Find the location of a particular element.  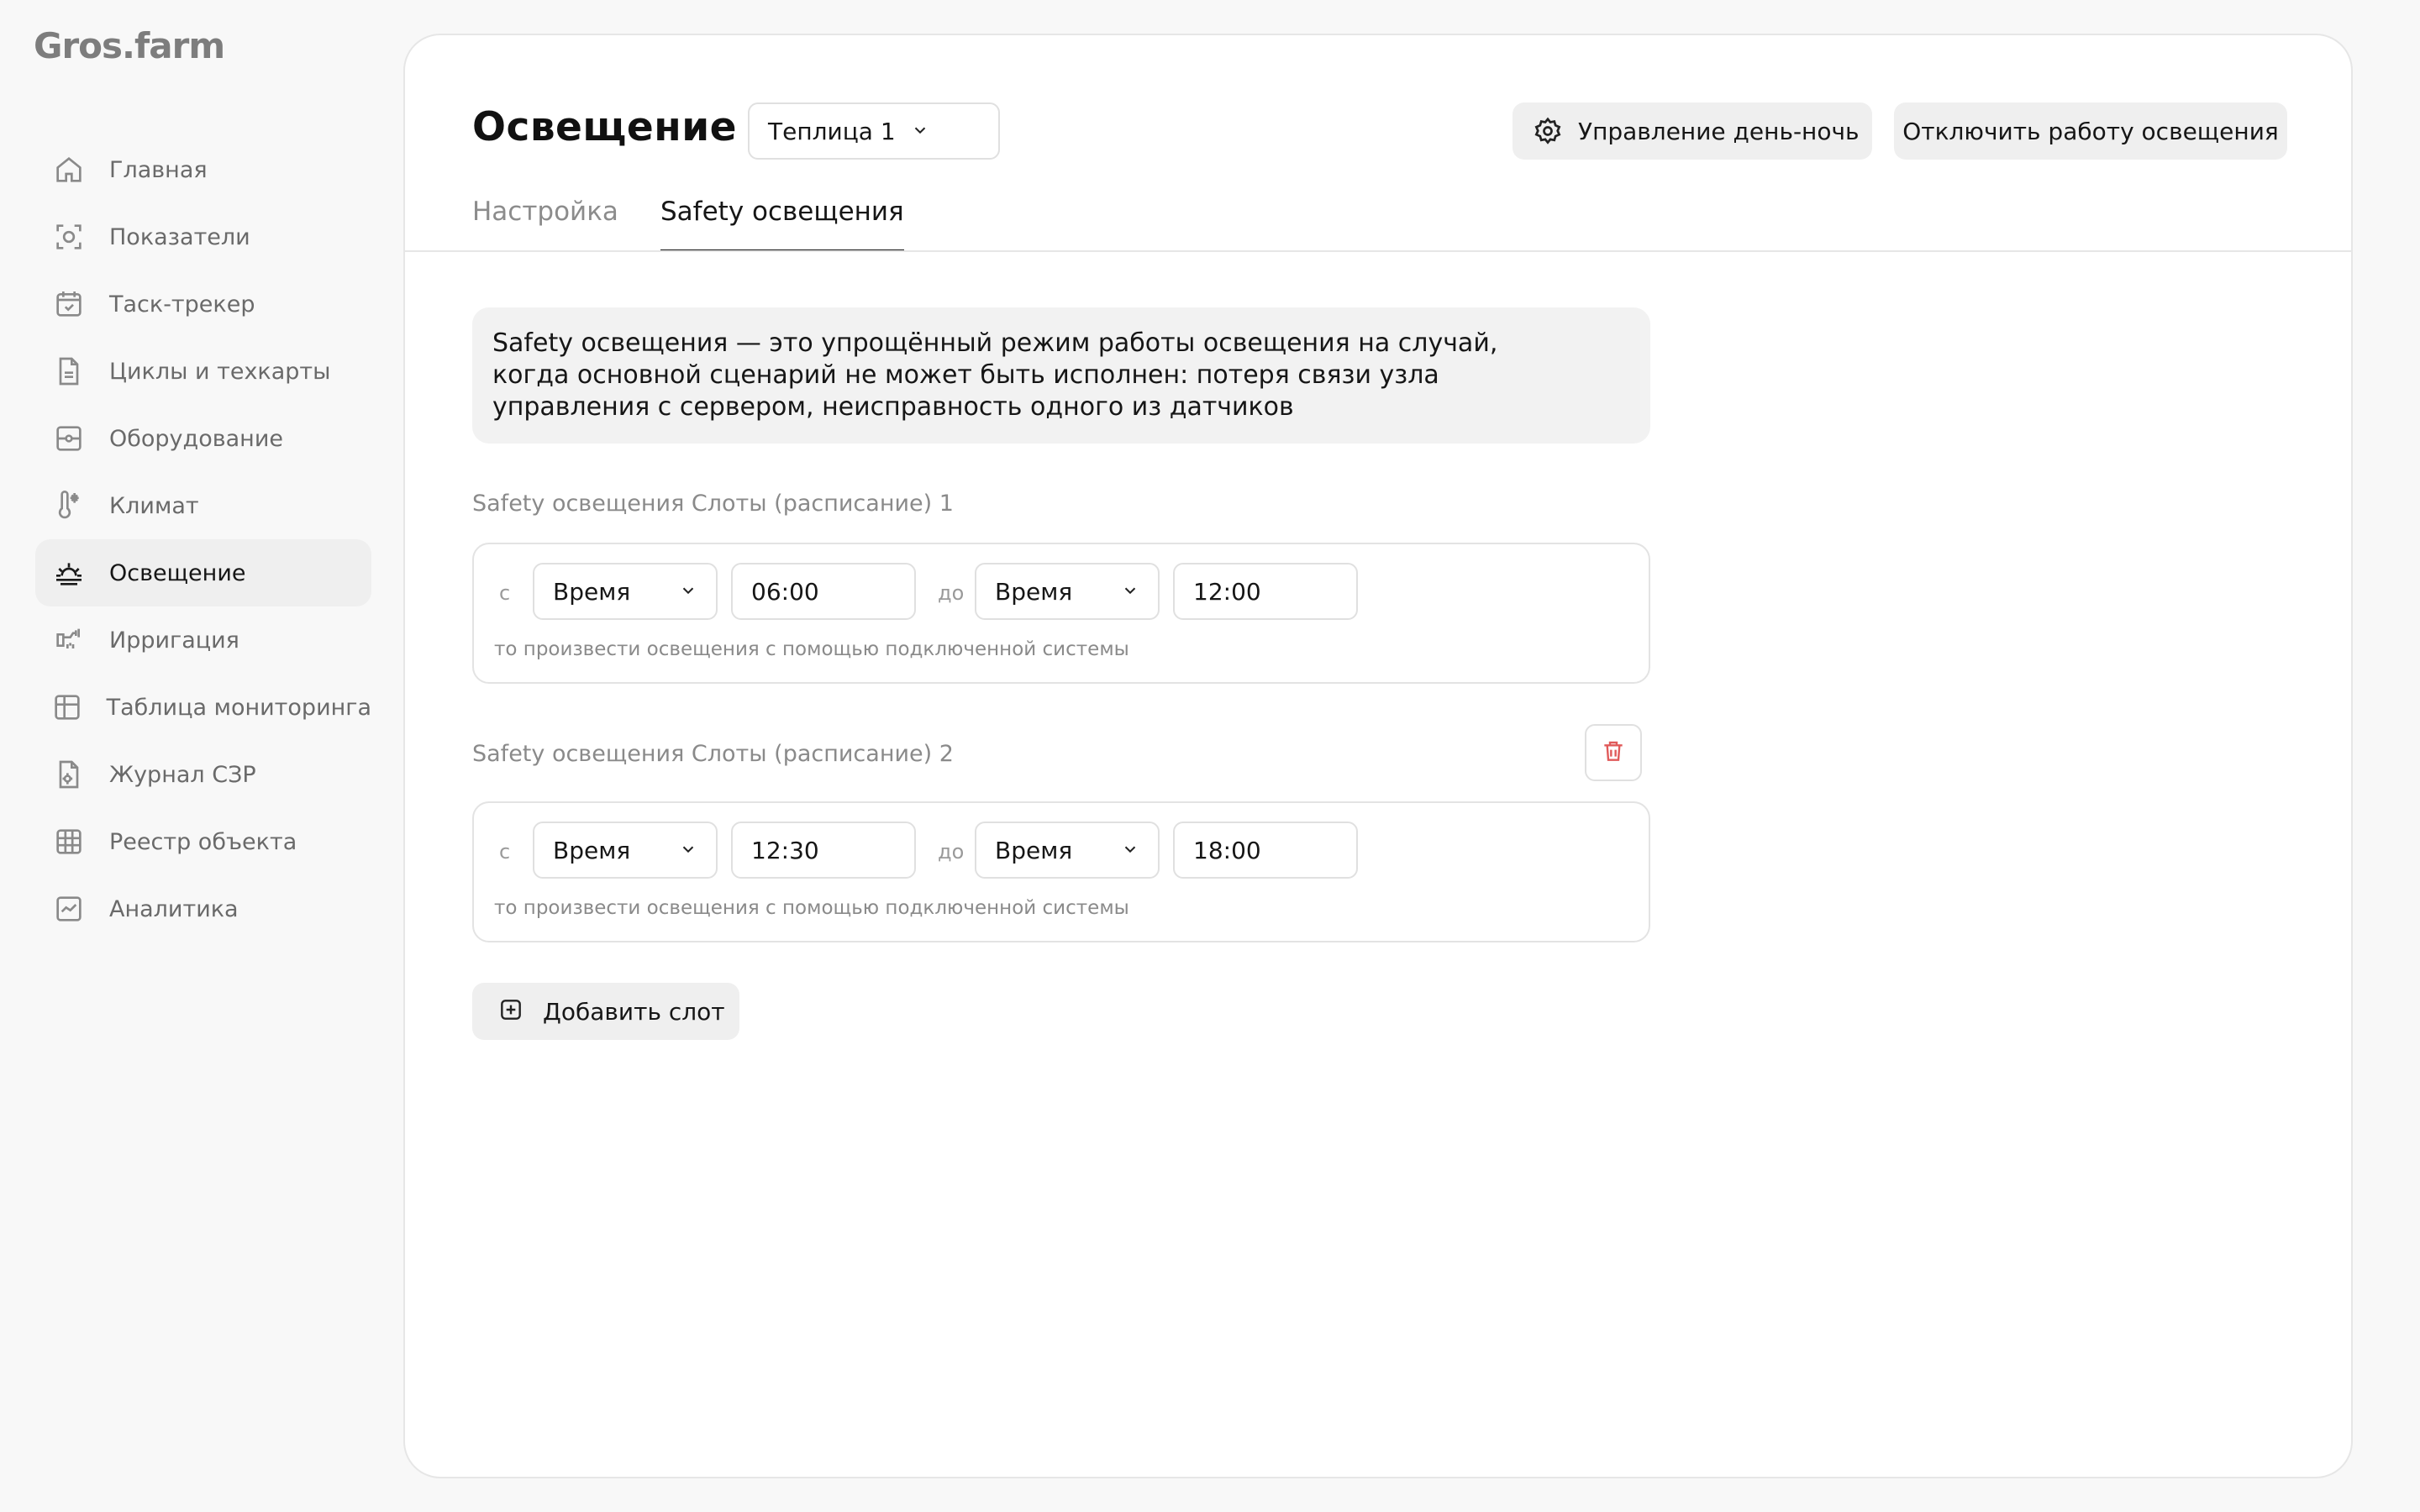

equipment-icon is located at coordinates (69, 438).